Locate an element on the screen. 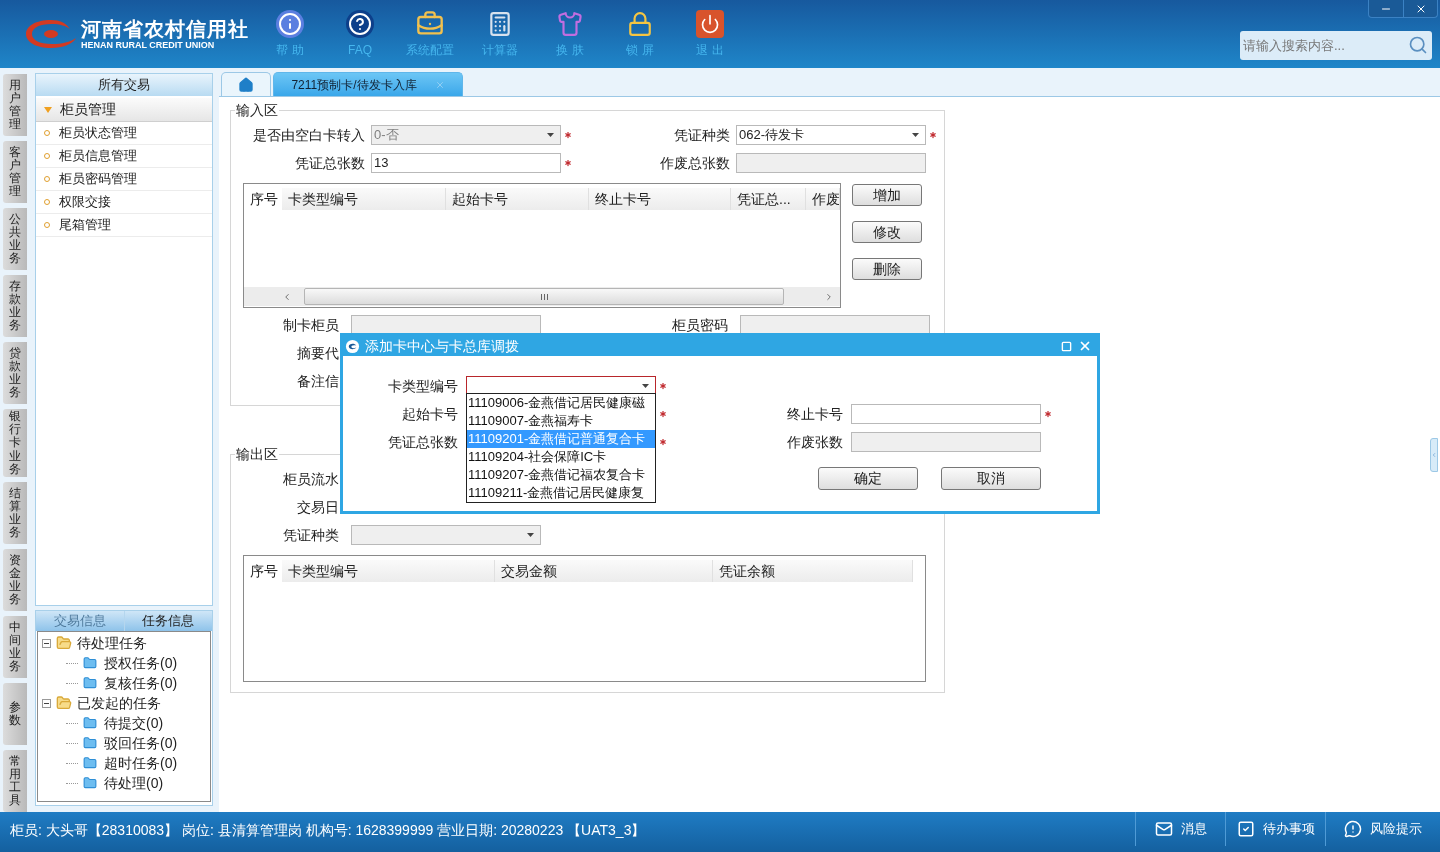 Image resolution: width=1440 pixels, height=852 pixels. field-label: 备注信 is located at coordinates (317, 381).